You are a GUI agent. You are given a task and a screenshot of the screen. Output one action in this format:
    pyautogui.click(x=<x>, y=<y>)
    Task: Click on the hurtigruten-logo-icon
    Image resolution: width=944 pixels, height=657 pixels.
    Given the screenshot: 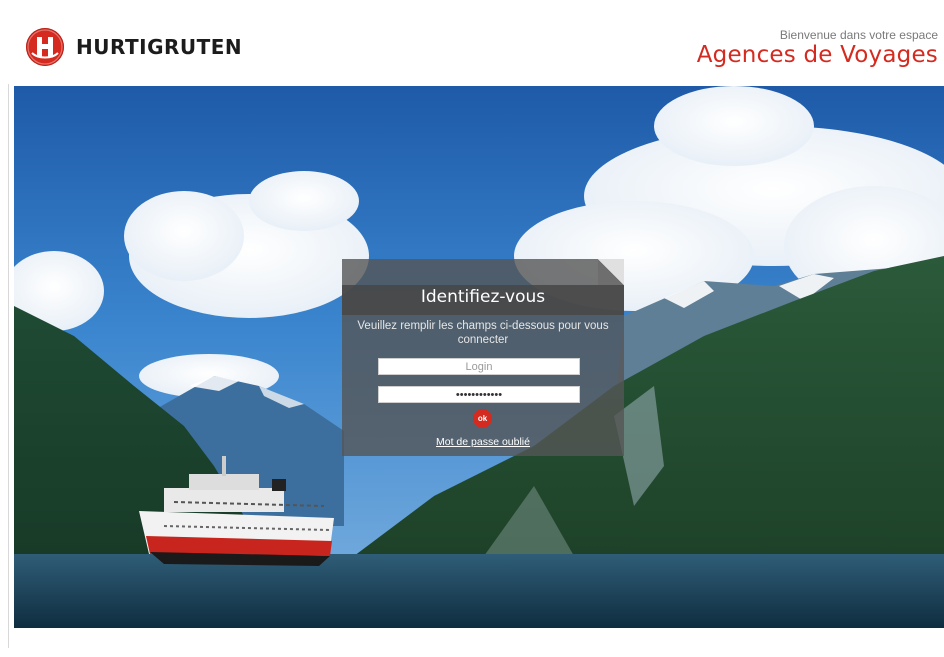 What is the action you would take?
    pyautogui.click(x=45, y=47)
    